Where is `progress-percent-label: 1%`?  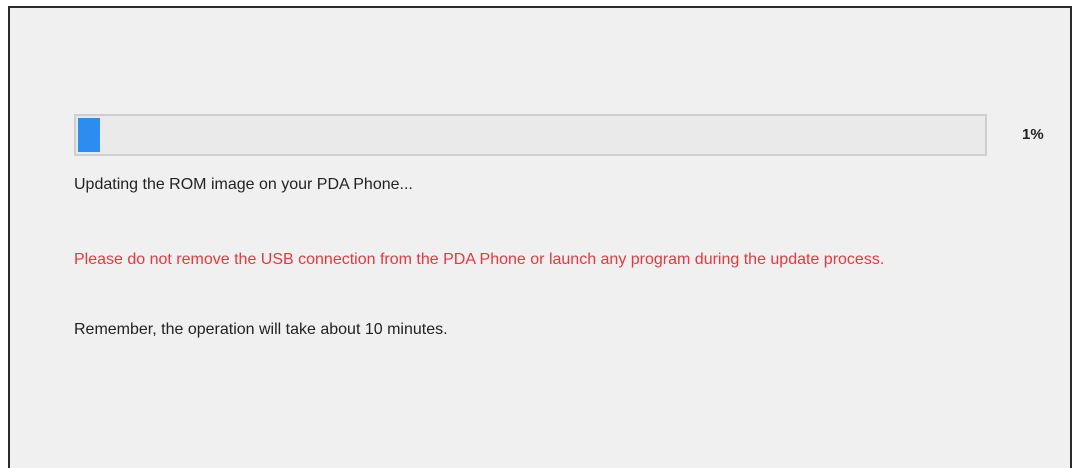
progress-percent-label: 1% is located at coordinates (1033, 134).